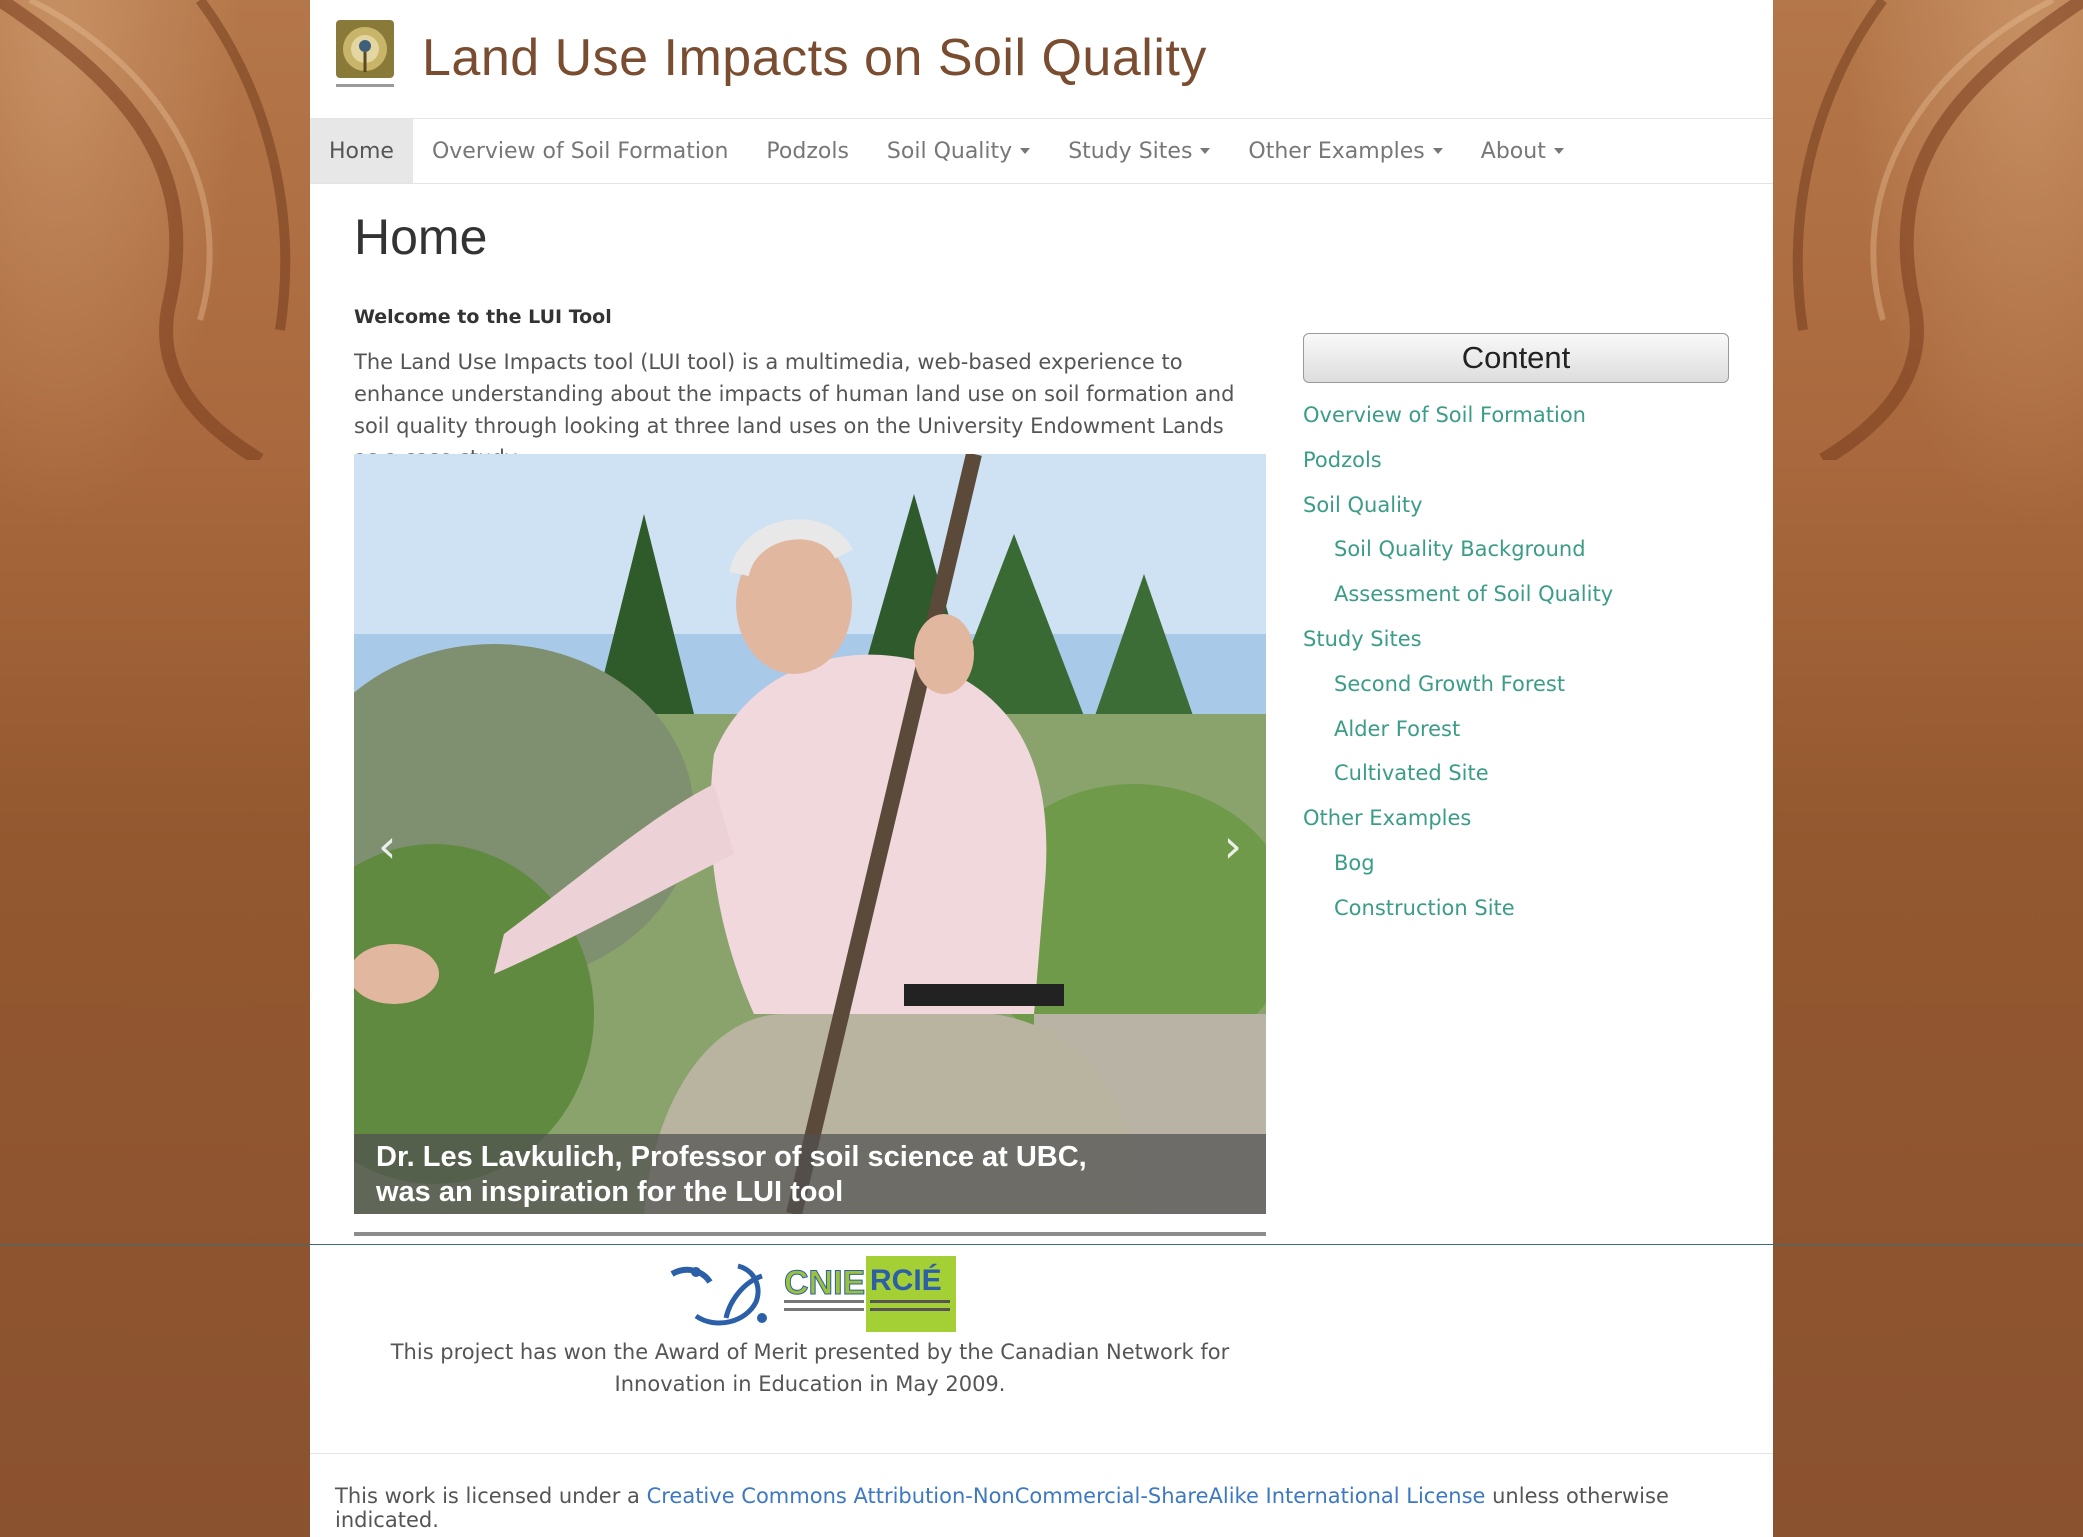  I want to click on sidebar-item-overview-of-soil-formation: Overview of Soil Formation, so click(1516, 415).